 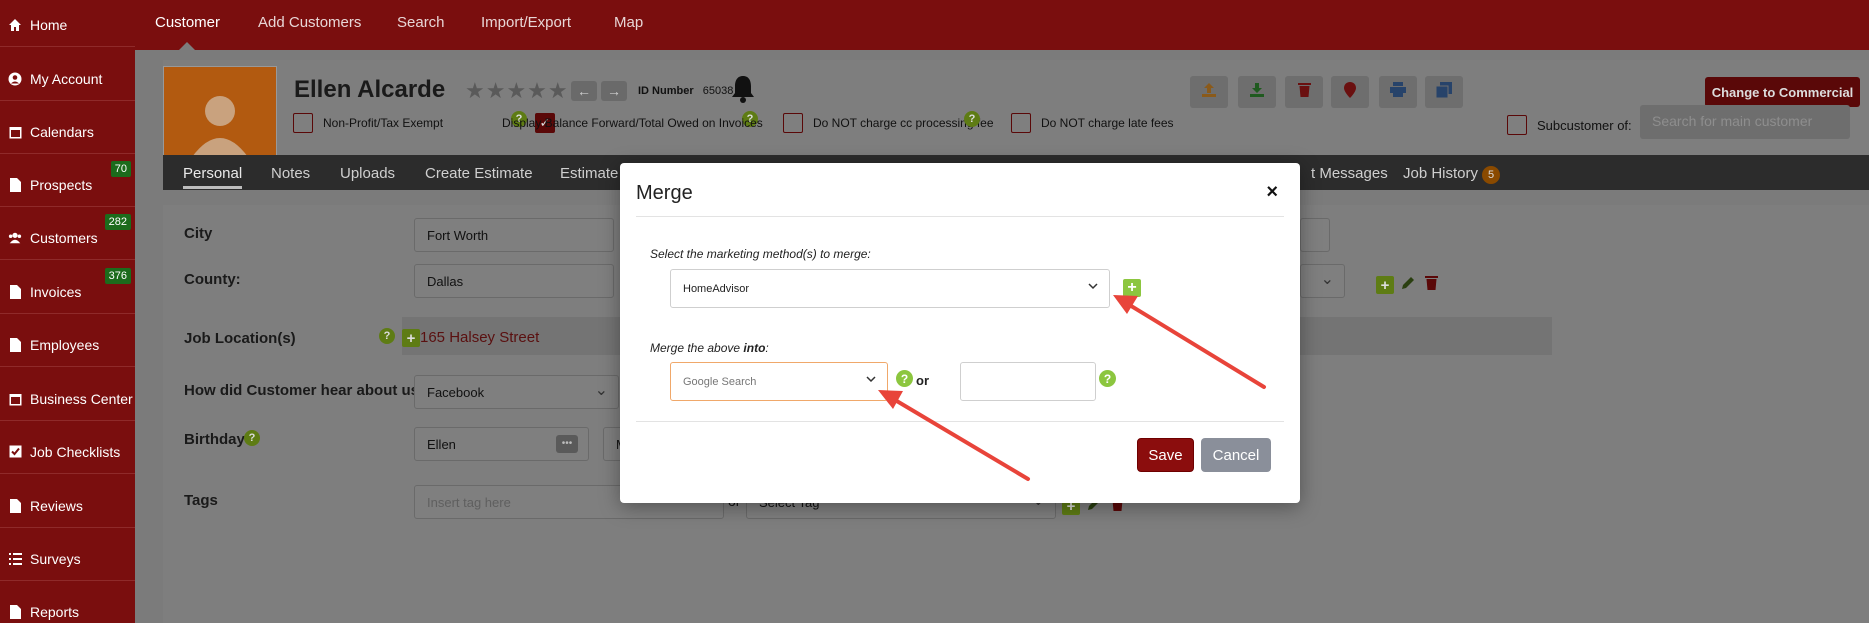 I want to click on next-customer-button: →, so click(x=614, y=91).